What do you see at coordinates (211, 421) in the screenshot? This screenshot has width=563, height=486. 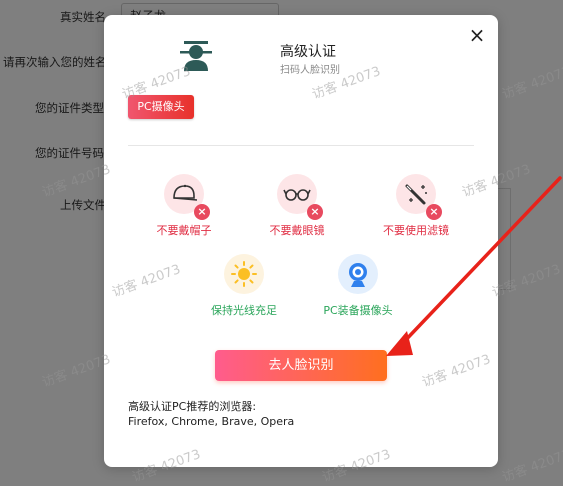 I see `browser-list: Firefox, Chrome, Brave, Opera` at bounding box center [211, 421].